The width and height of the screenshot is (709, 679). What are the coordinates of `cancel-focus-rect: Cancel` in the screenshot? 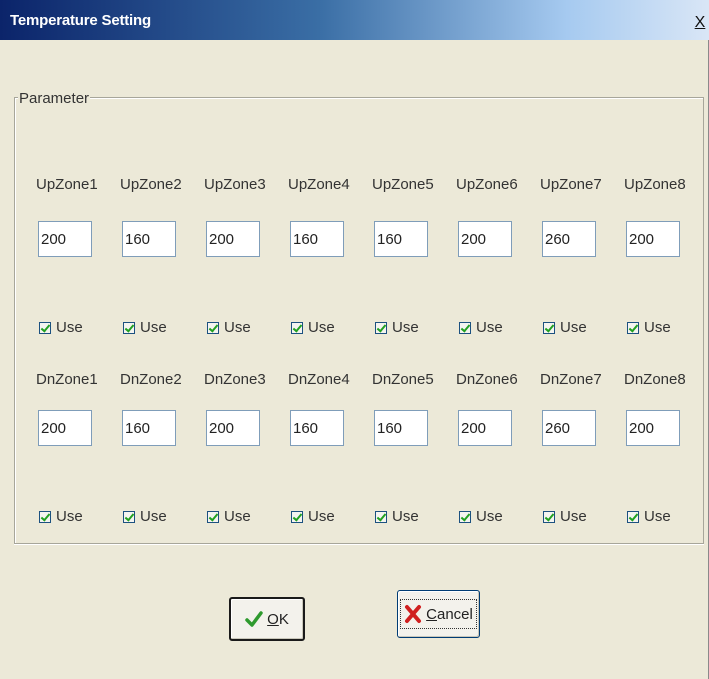 It's located at (438, 614).